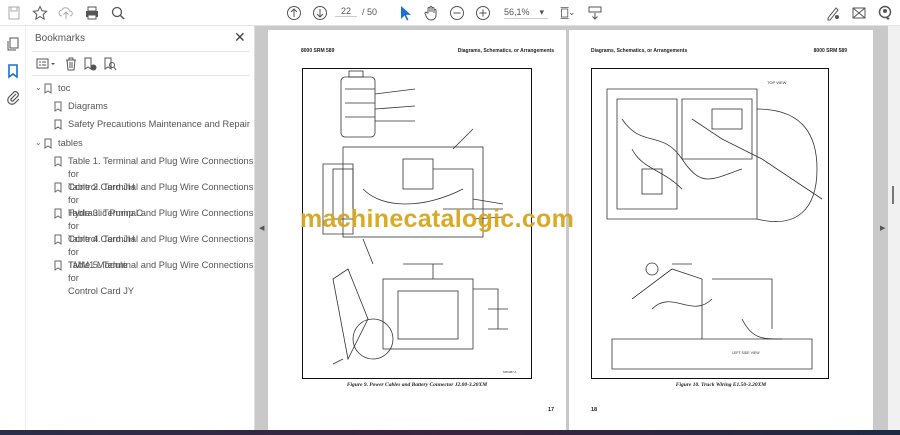  What do you see at coordinates (71, 64) in the screenshot?
I see `delete-icon` at bounding box center [71, 64].